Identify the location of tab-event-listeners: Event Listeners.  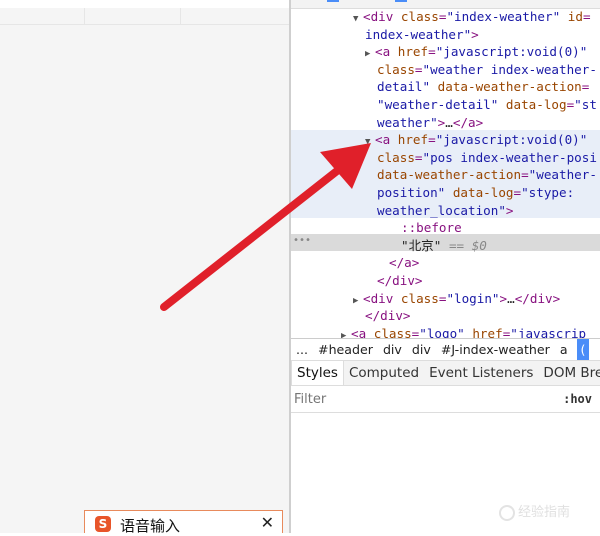
(481, 373).